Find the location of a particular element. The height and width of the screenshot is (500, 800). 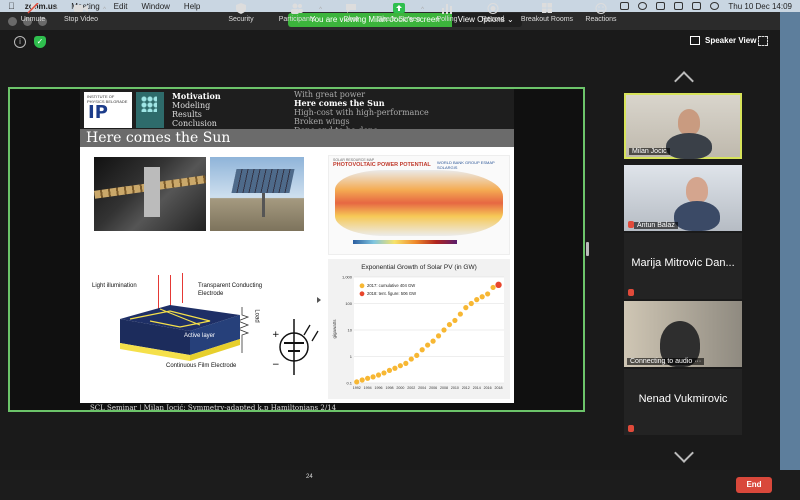

logo-text: IP is located at coordinates (98, 112).